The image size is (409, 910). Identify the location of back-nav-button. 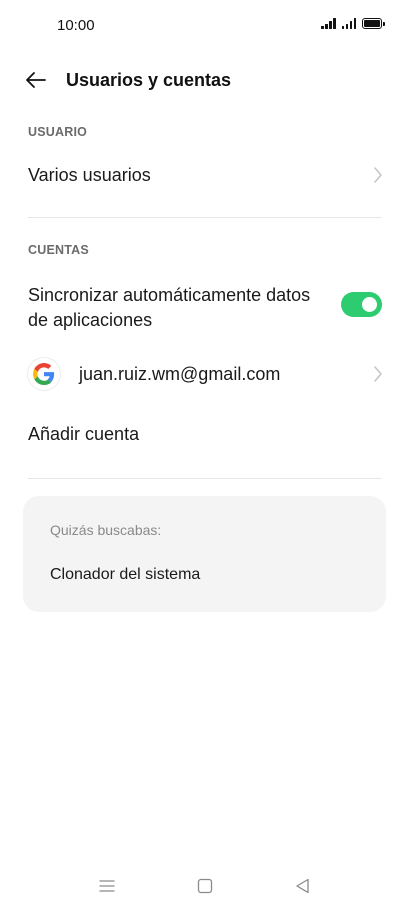
(303, 886).